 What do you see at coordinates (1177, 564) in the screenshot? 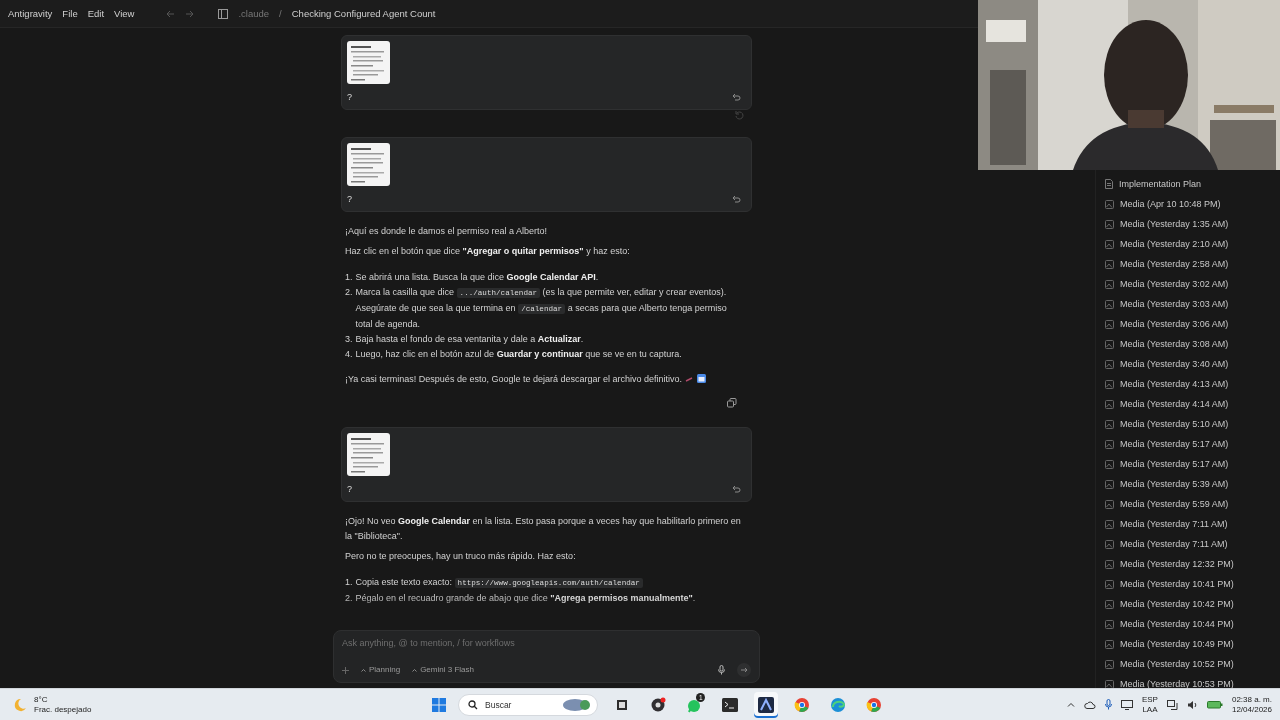
I see `artifact-item: Media (Yesterday 12:32 PM)` at bounding box center [1177, 564].